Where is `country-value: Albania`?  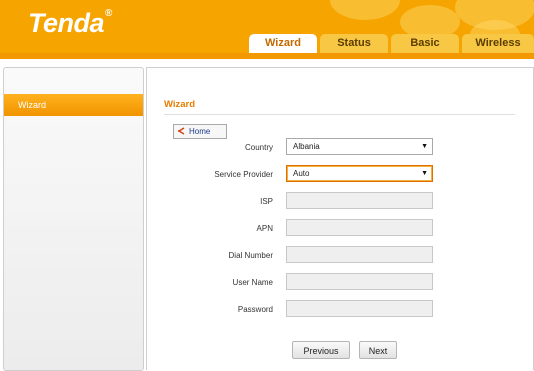 country-value: Albania is located at coordinates (306, 146).